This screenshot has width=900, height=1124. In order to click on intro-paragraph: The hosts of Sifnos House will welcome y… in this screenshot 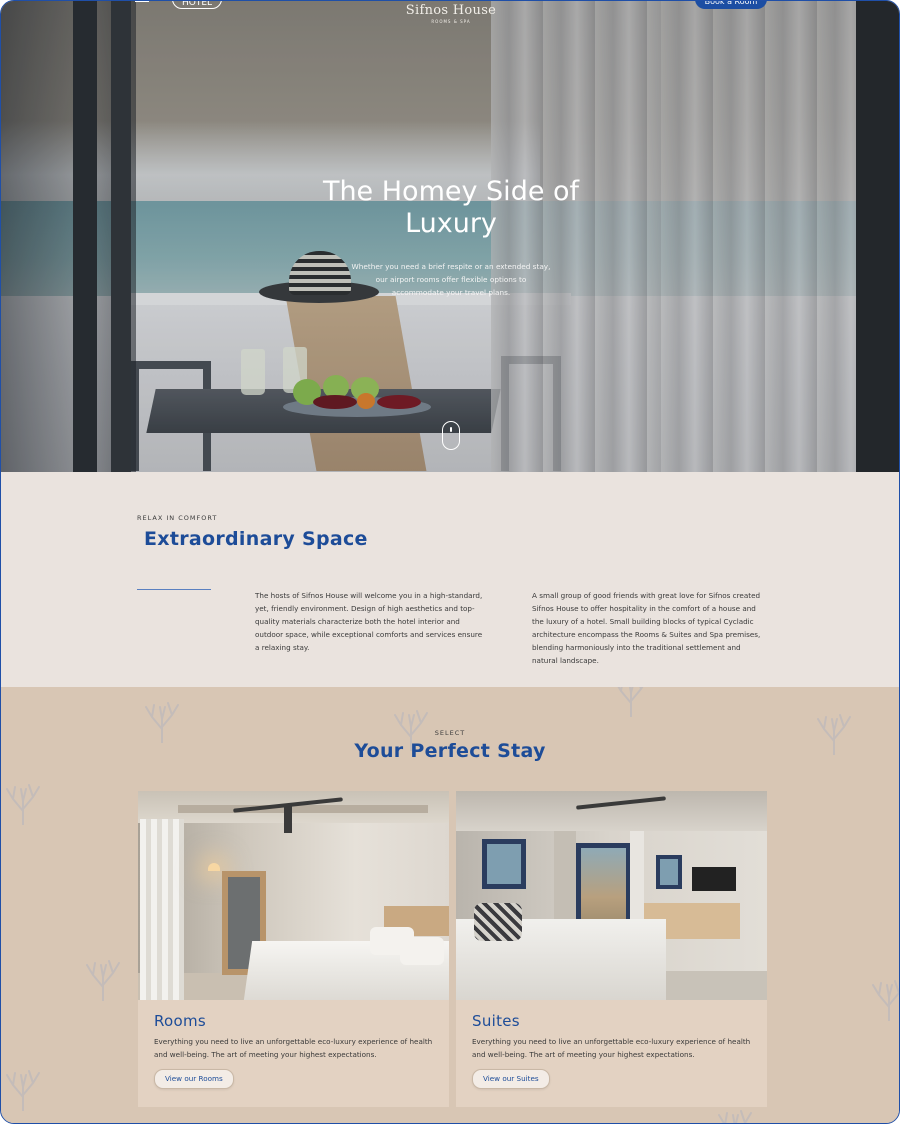, I will do `click(369, 621)`.